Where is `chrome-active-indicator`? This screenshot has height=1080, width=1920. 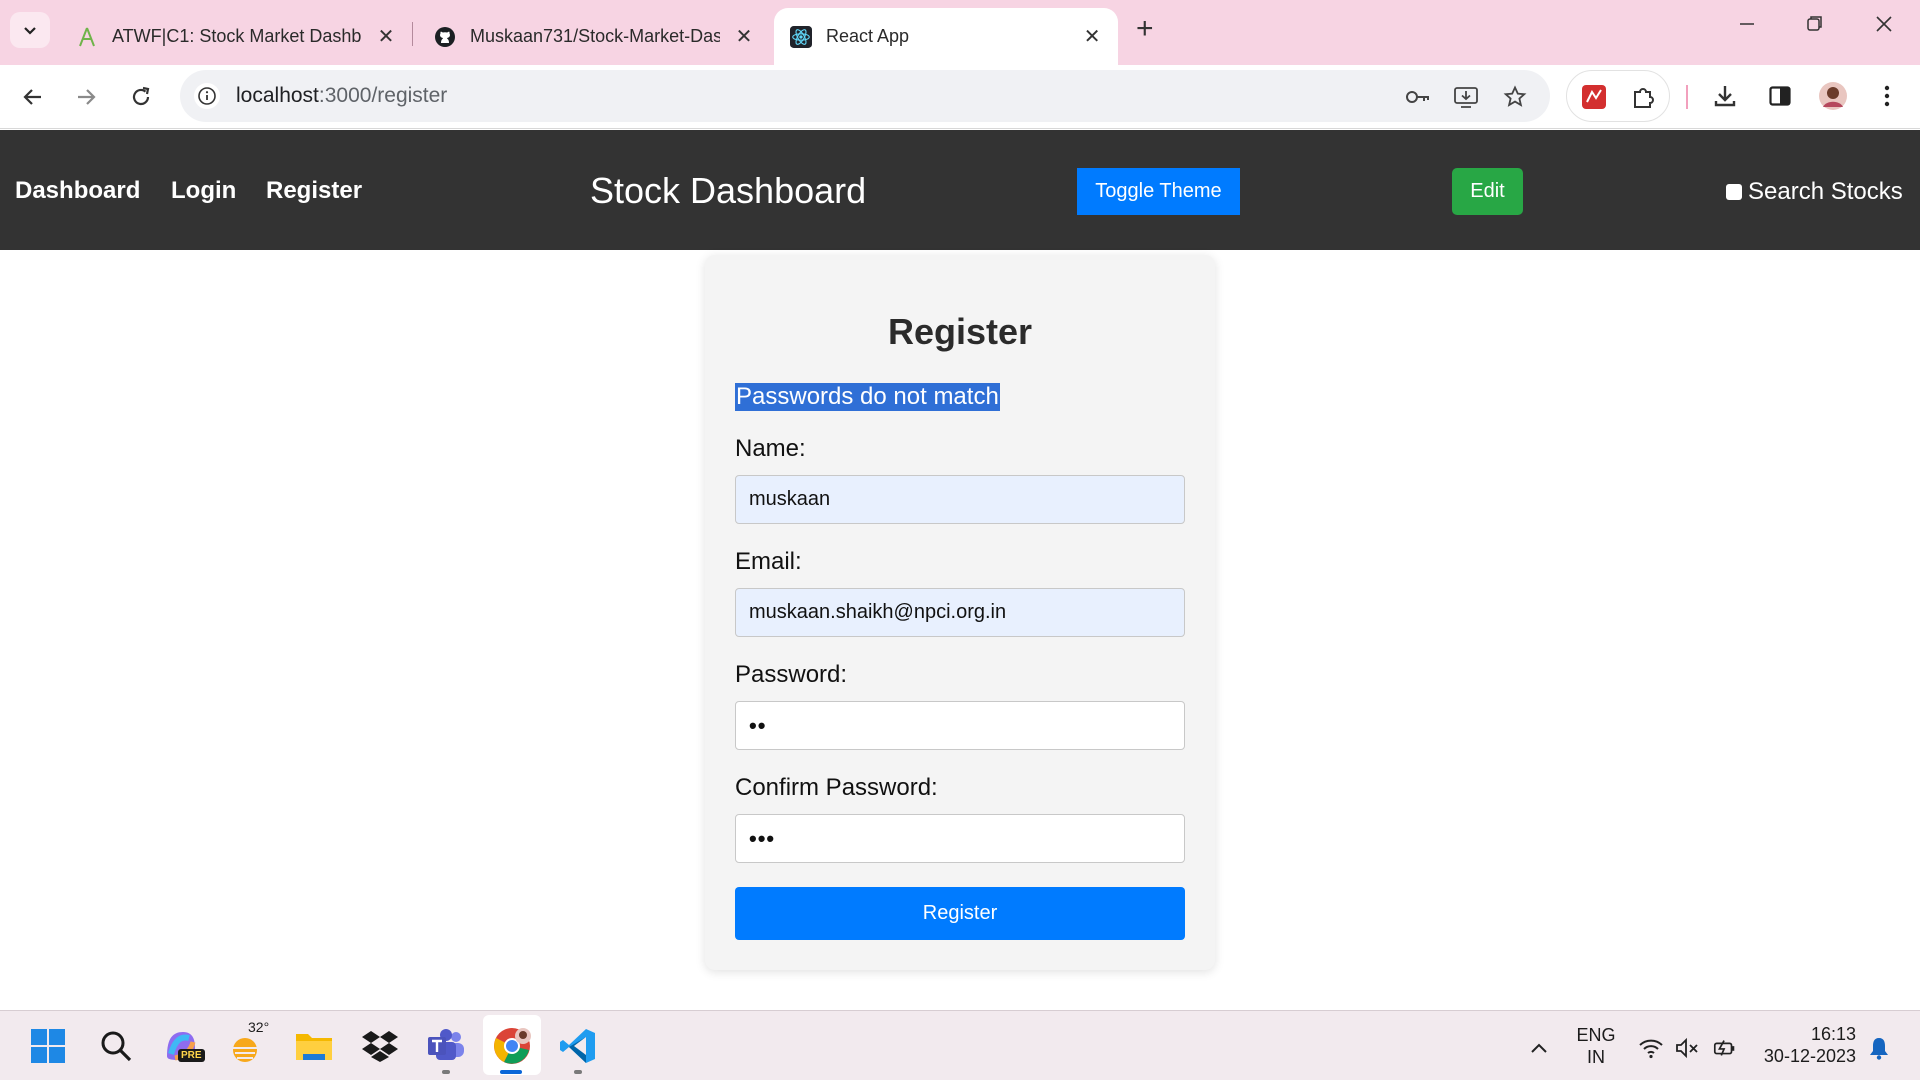
chrome-active-indicator is located at coordinates (511, 1072).